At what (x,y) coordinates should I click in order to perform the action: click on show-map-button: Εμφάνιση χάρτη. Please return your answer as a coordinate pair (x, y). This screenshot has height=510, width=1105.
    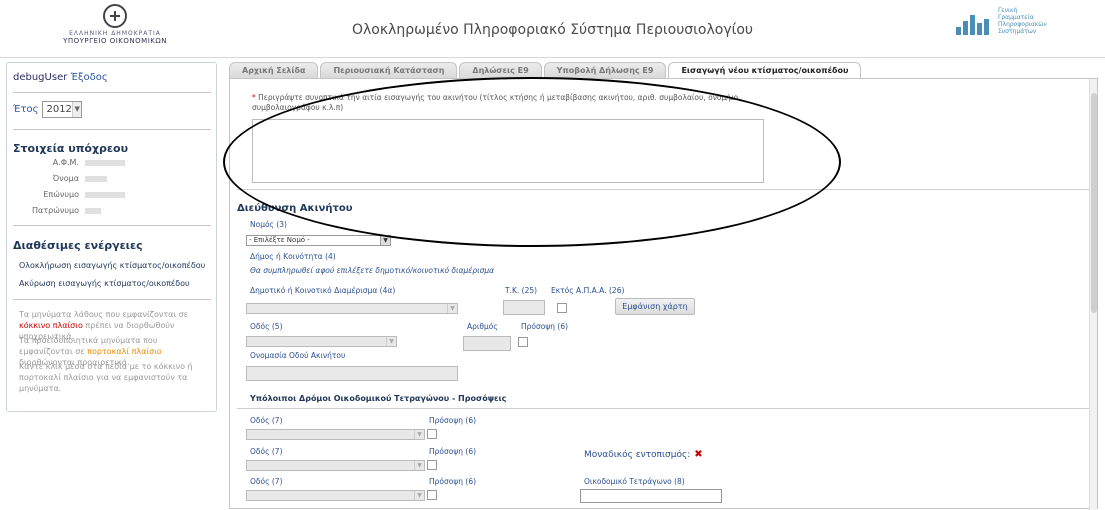
    Looking at the image, I should click on (655, 306).